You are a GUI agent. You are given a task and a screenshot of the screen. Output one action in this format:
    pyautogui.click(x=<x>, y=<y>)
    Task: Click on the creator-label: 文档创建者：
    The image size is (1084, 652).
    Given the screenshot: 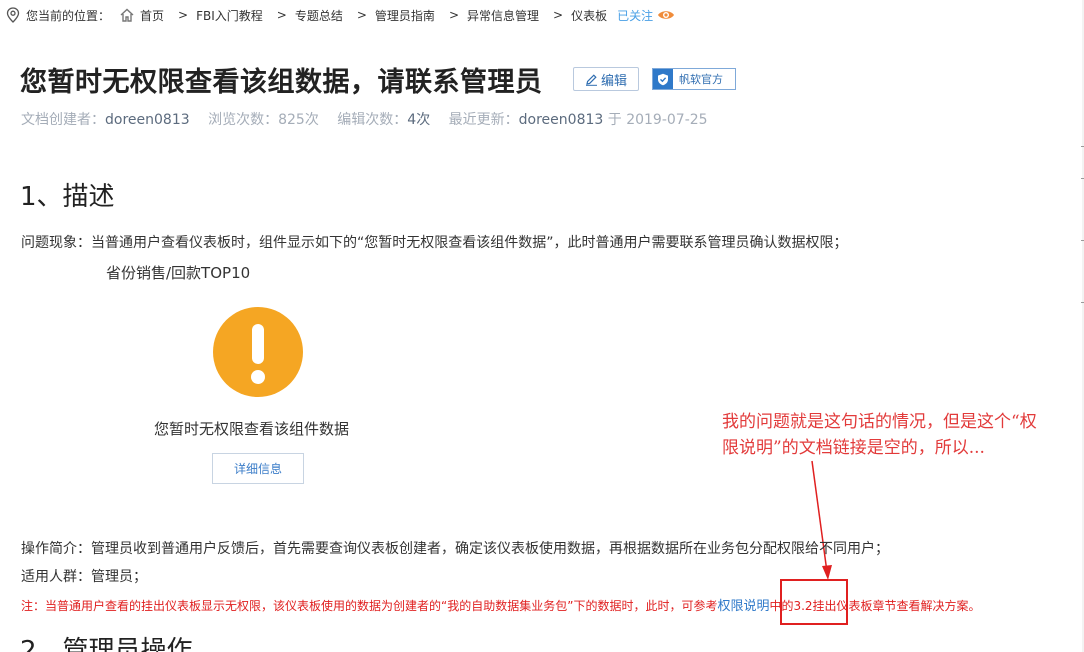 What is the action you would take?
    pyautogui.click(x=63, y=120)
    